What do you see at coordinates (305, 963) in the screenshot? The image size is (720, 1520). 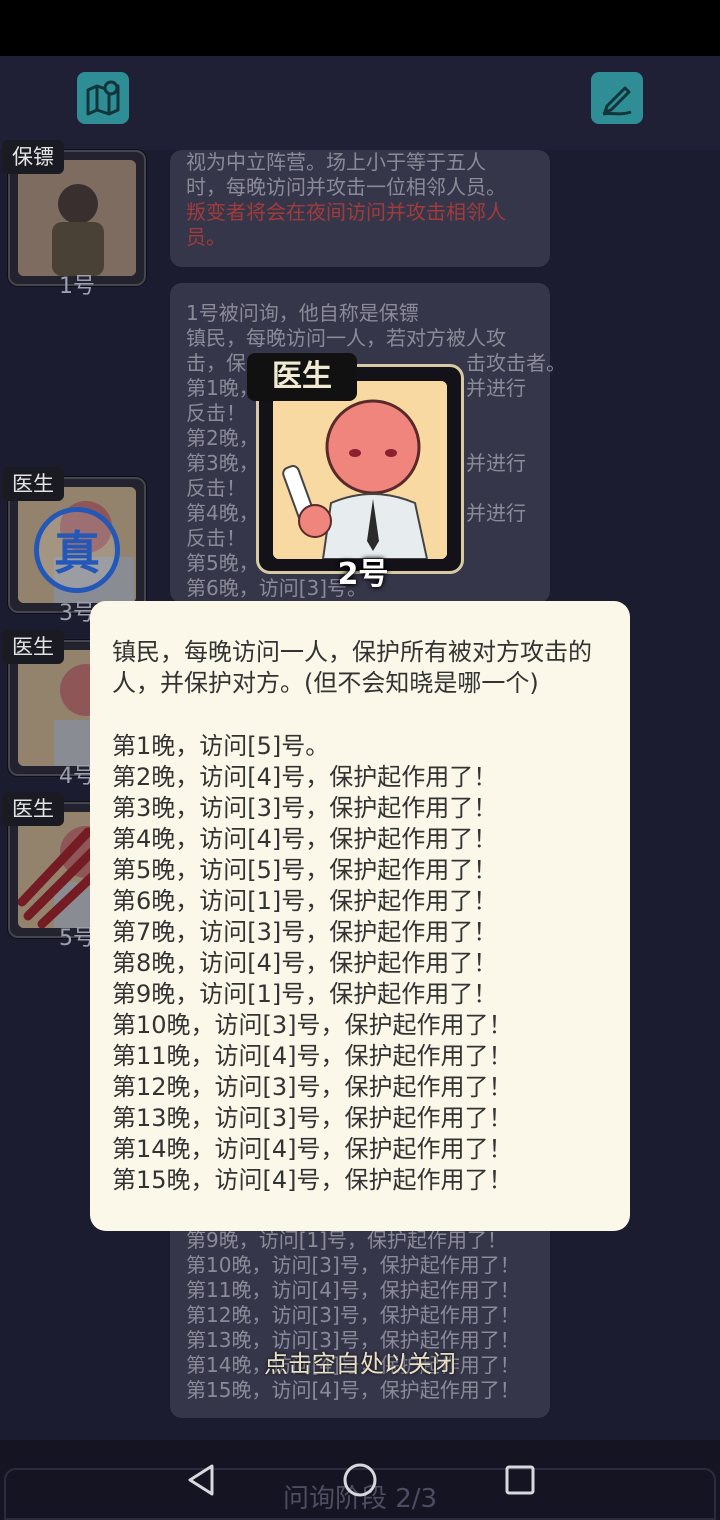 I see `night-log-line: 第8晚，访问[4]号，保护起作用了！` at bounding box center [305, 963].